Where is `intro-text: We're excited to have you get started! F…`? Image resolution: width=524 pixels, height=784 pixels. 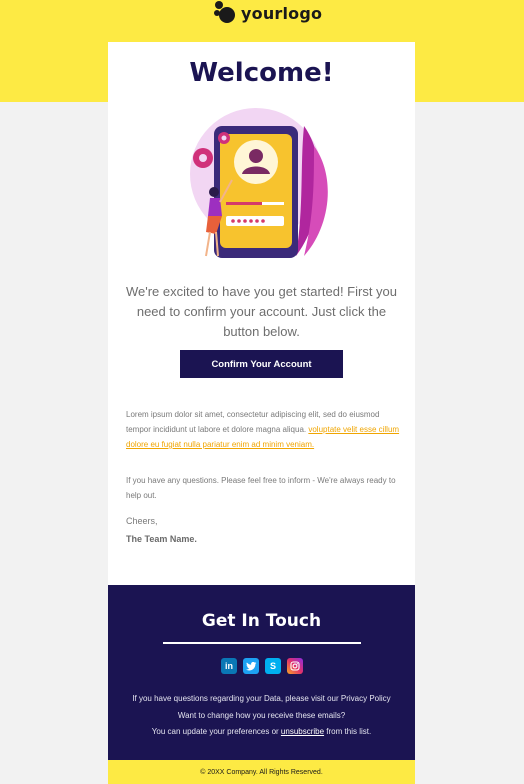 intro-text: We're excited to have you get started! F… is located at coordinates (261, 311).